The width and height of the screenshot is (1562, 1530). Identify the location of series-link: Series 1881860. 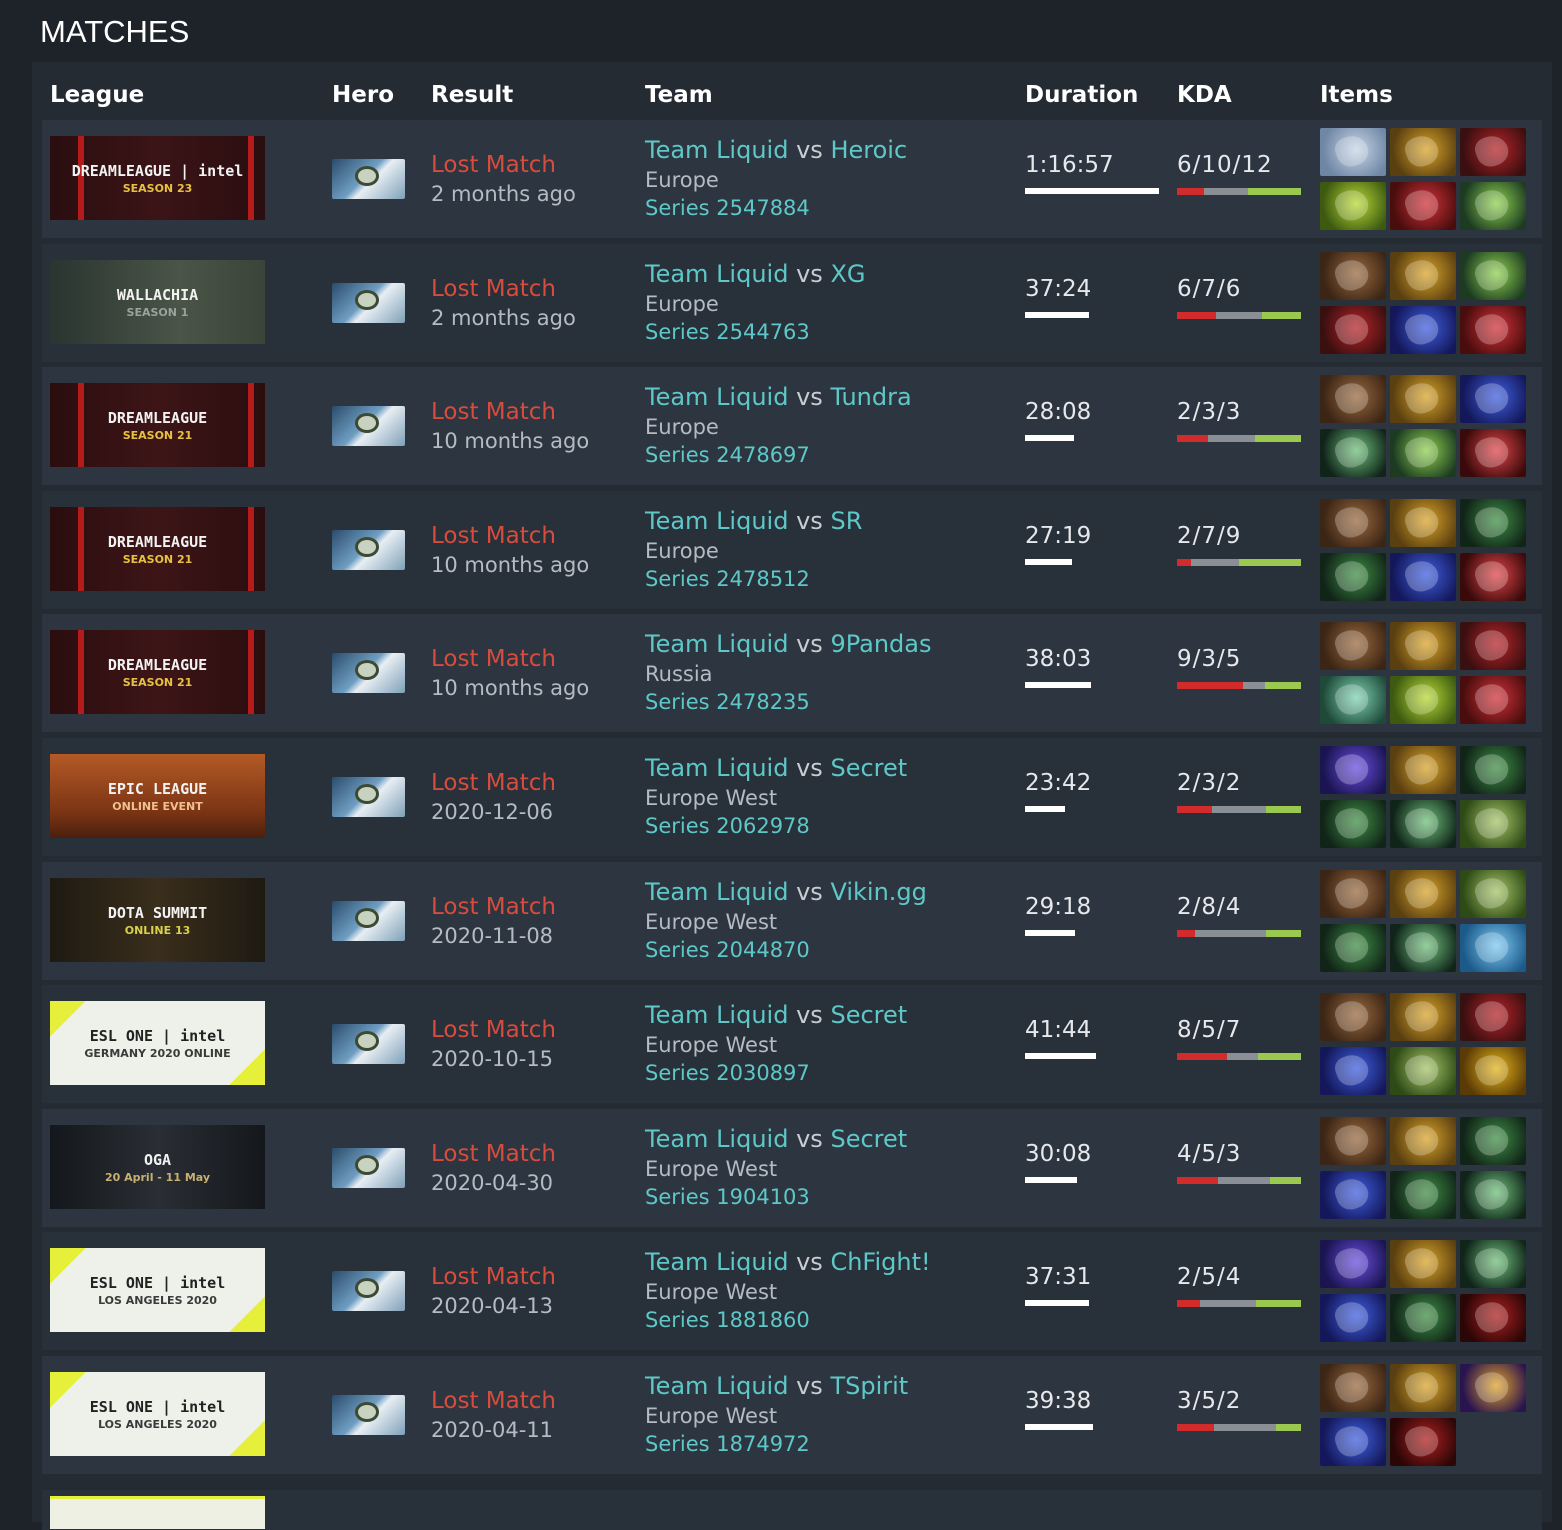
(727, 1320).